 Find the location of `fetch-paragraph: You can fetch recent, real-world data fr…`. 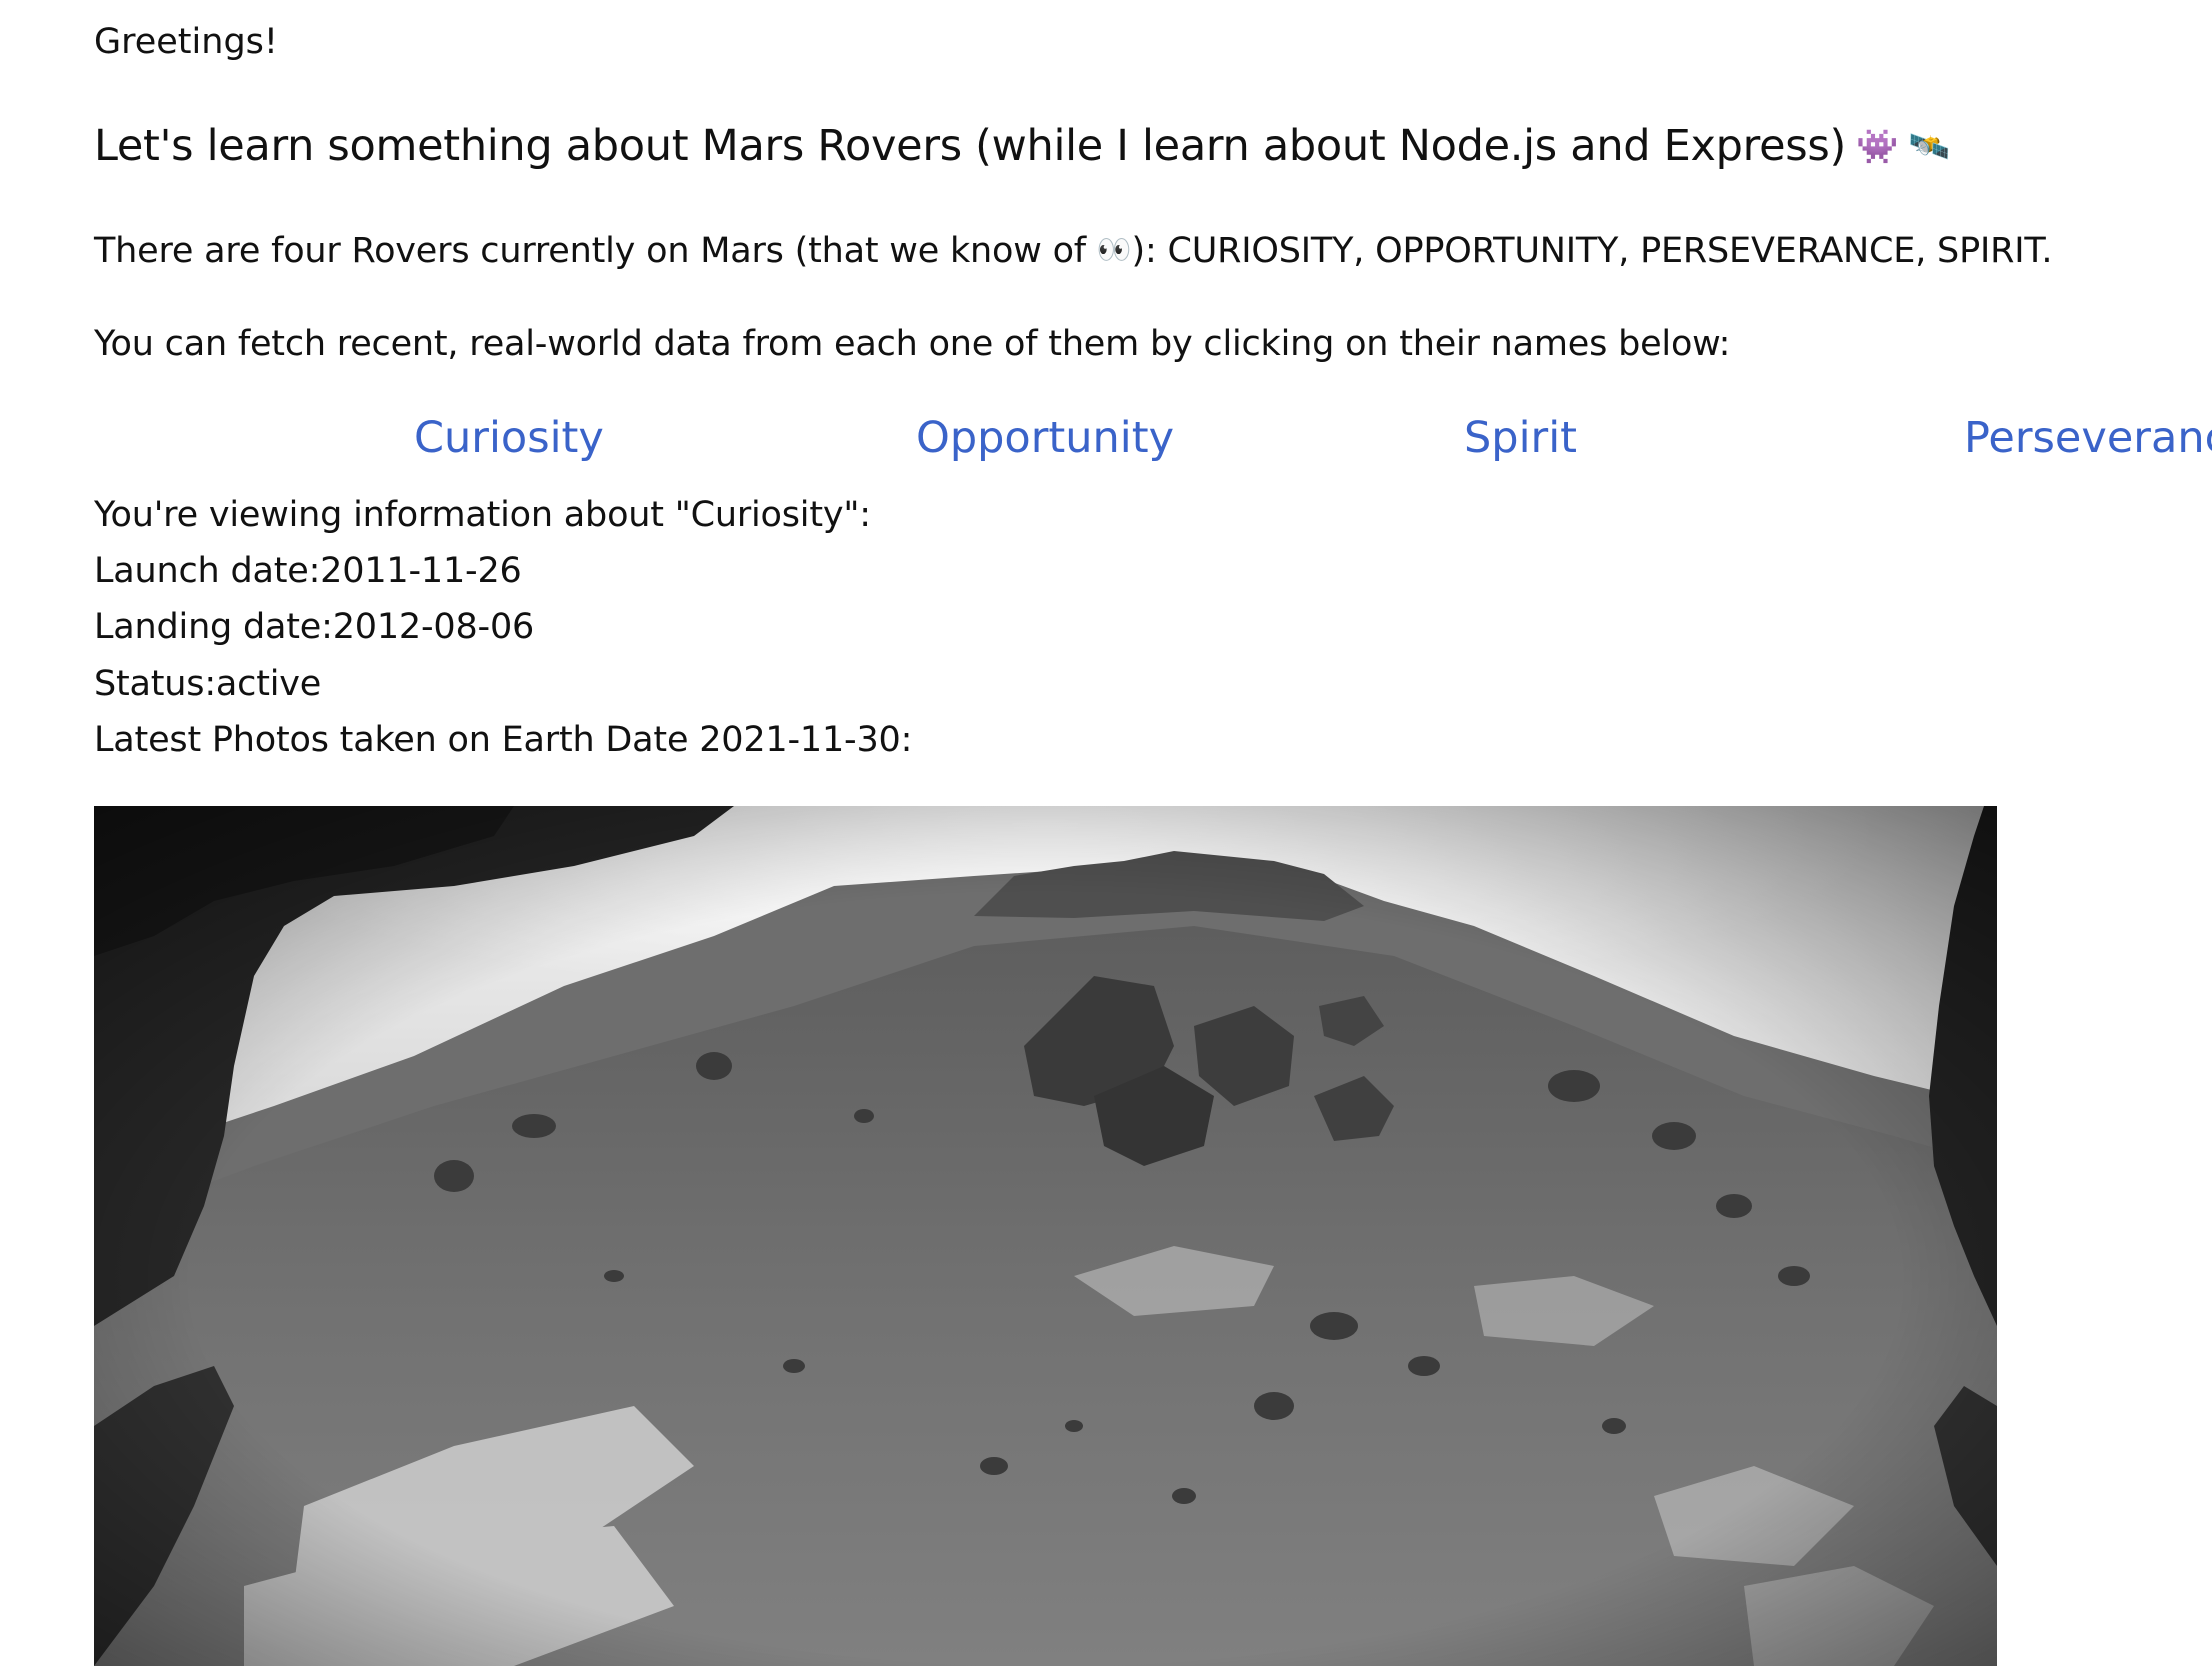

fetch-paragraph: You can fetch recent, real-world data fr… is located at coordinates (912, 344).